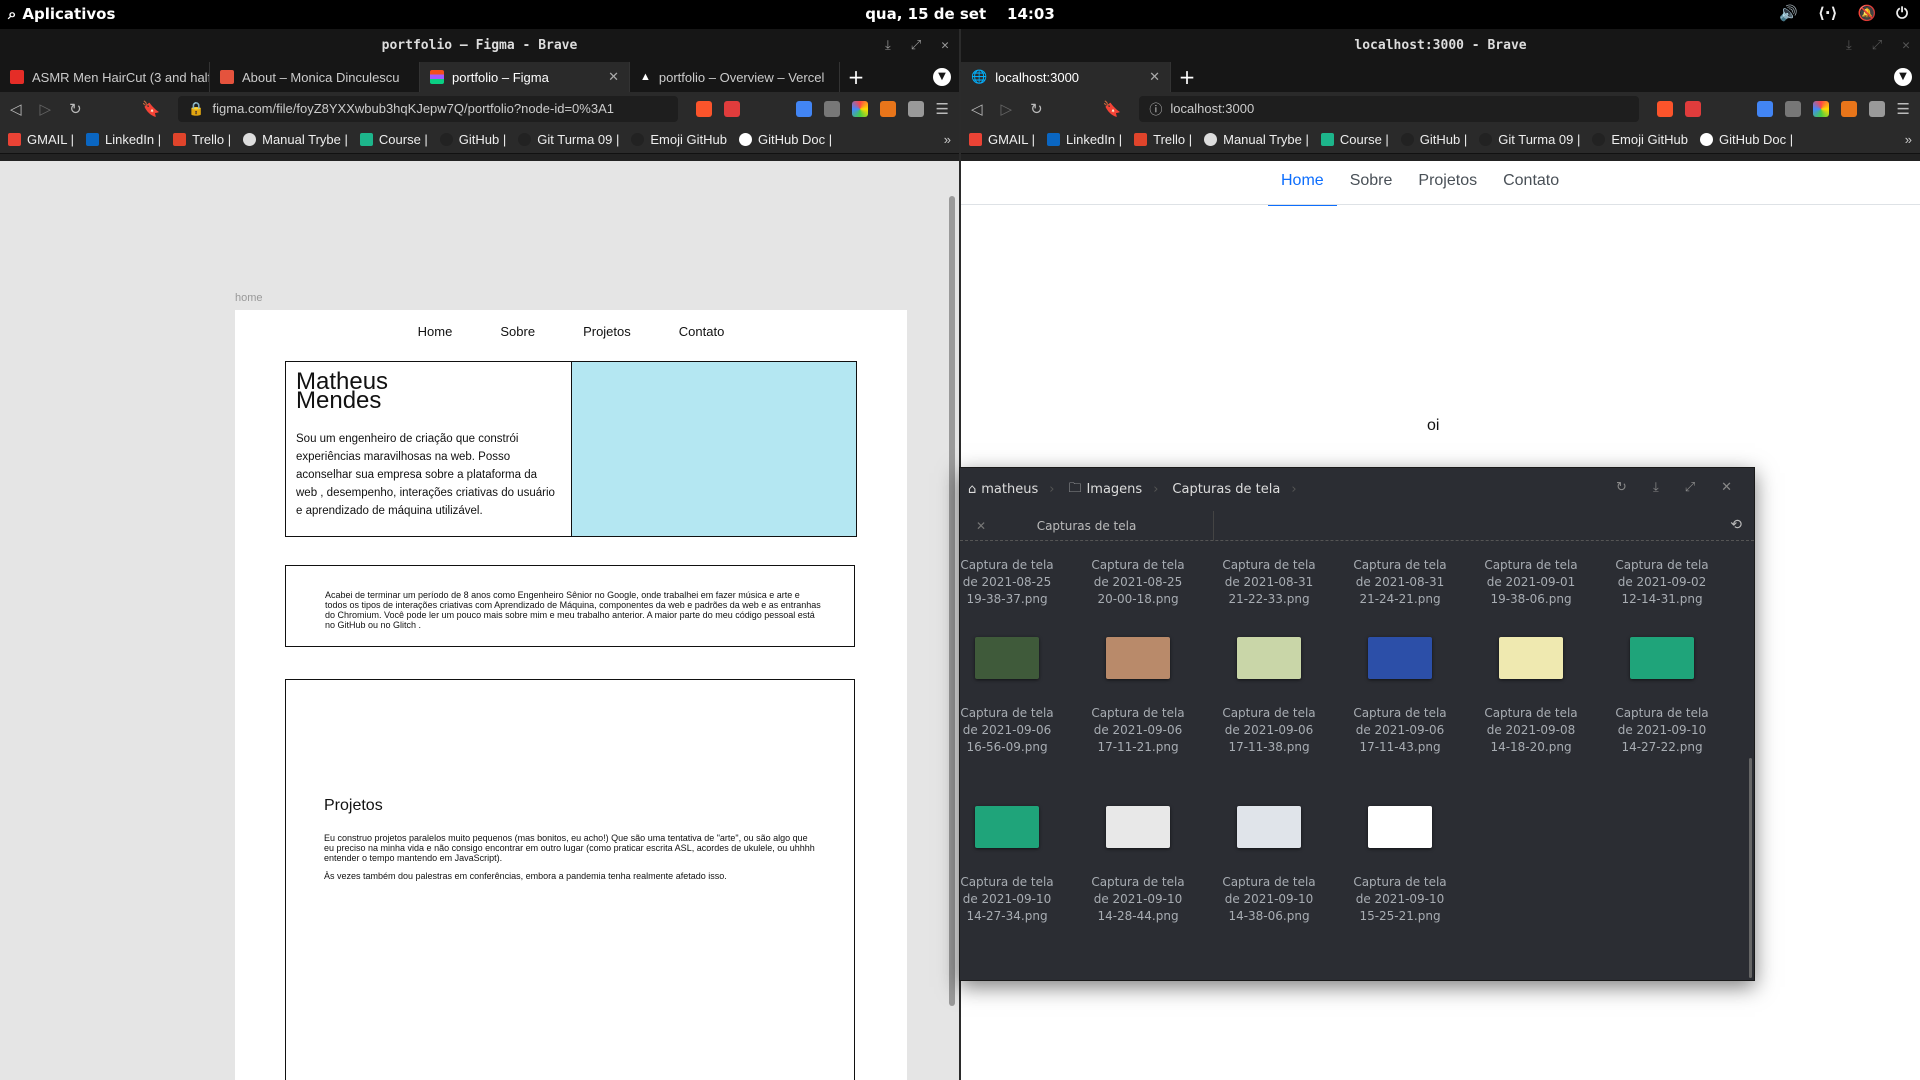 The width and height of the screenshot is (1920, 1080). What do you see at coordinates (1269, 582) in the screenshot?
I see `file-item: Captura de tela de 2021-08-31 21-22-33.png` at bounding box center [1269, 582].